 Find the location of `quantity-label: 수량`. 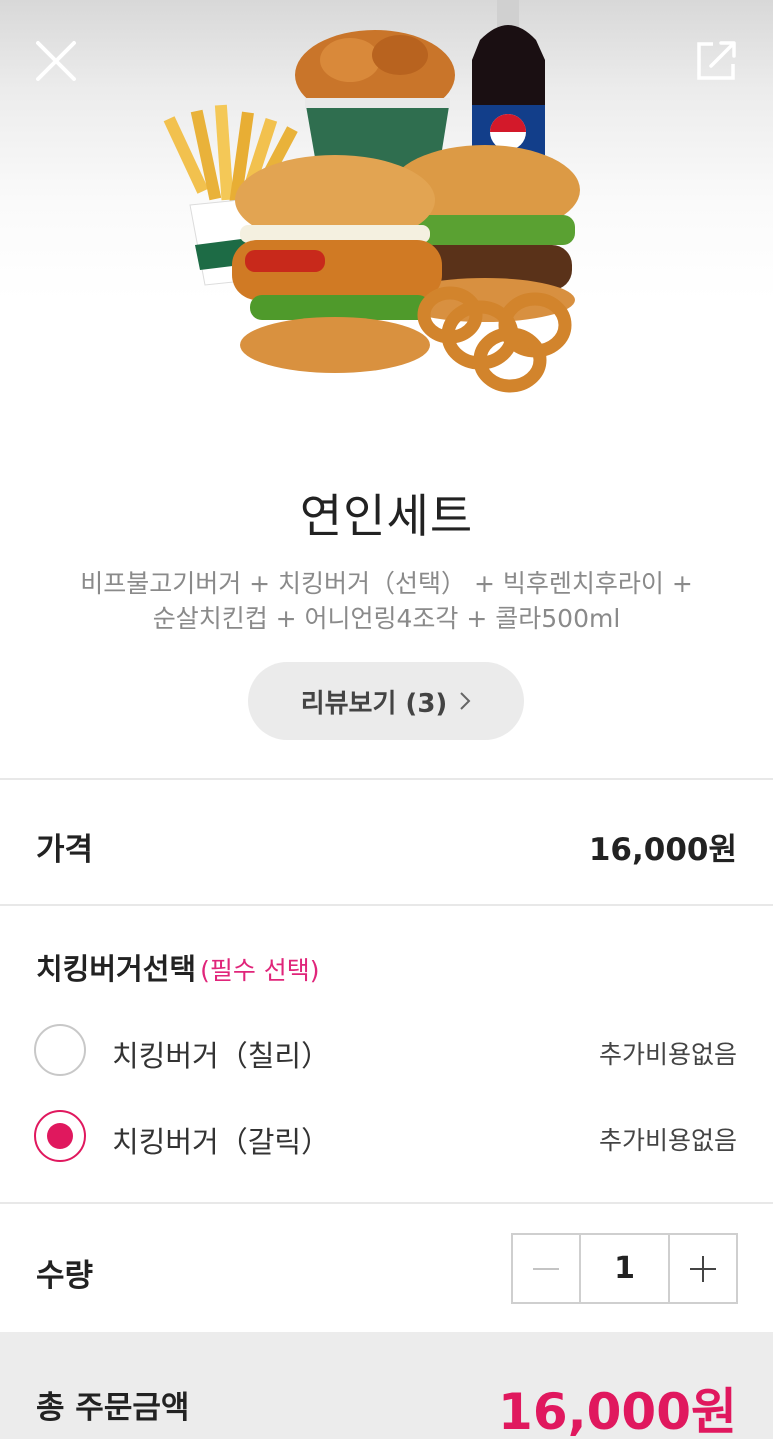

quantity-label: 수량 is located at coordinates (65, 1276).